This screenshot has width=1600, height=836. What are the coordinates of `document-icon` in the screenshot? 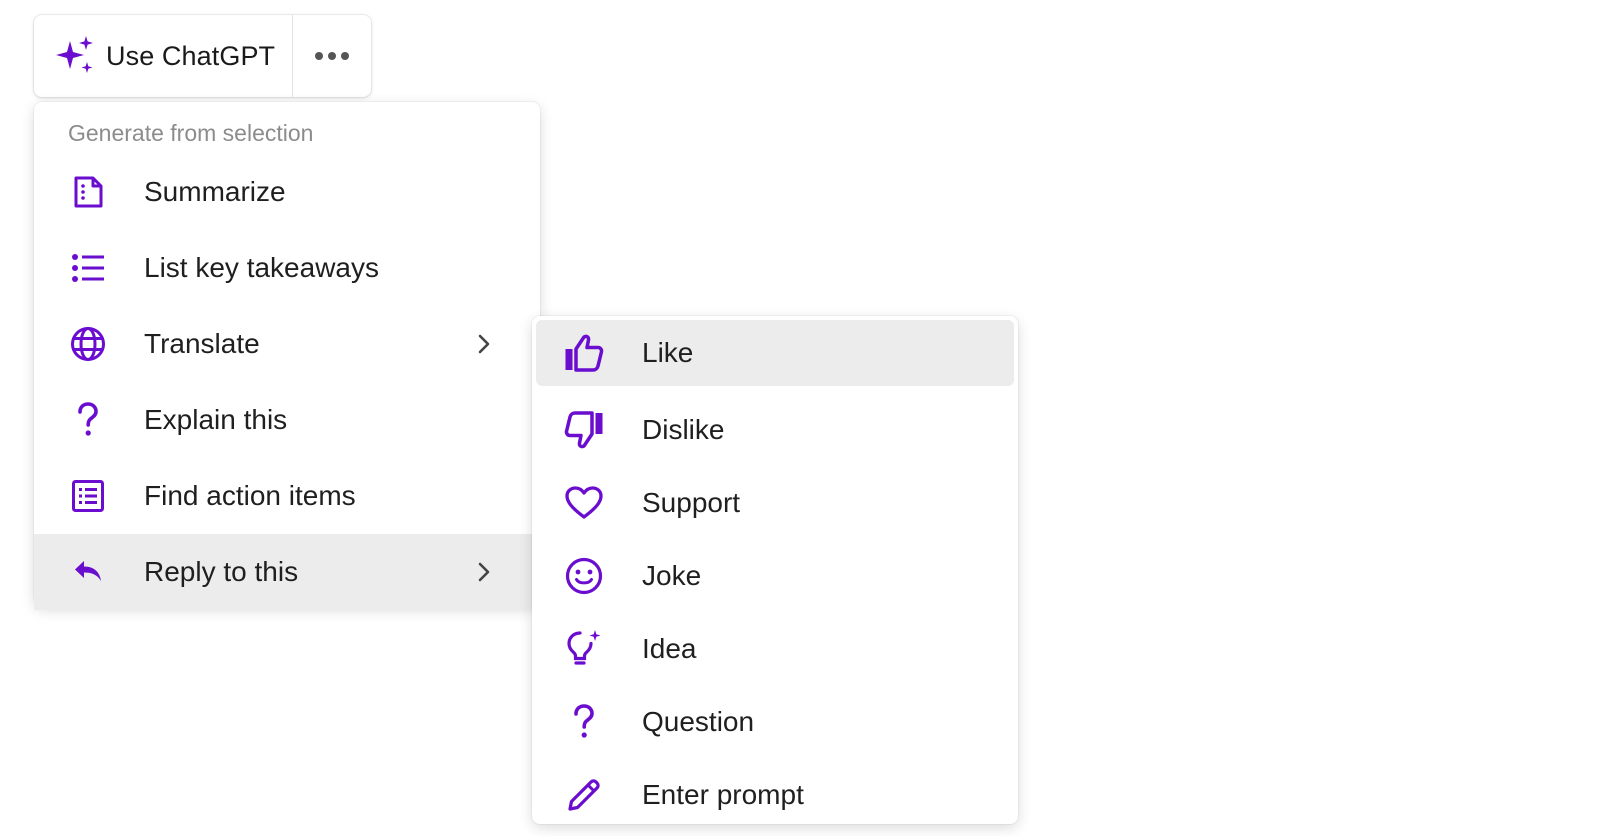 It's located at (88, 192).